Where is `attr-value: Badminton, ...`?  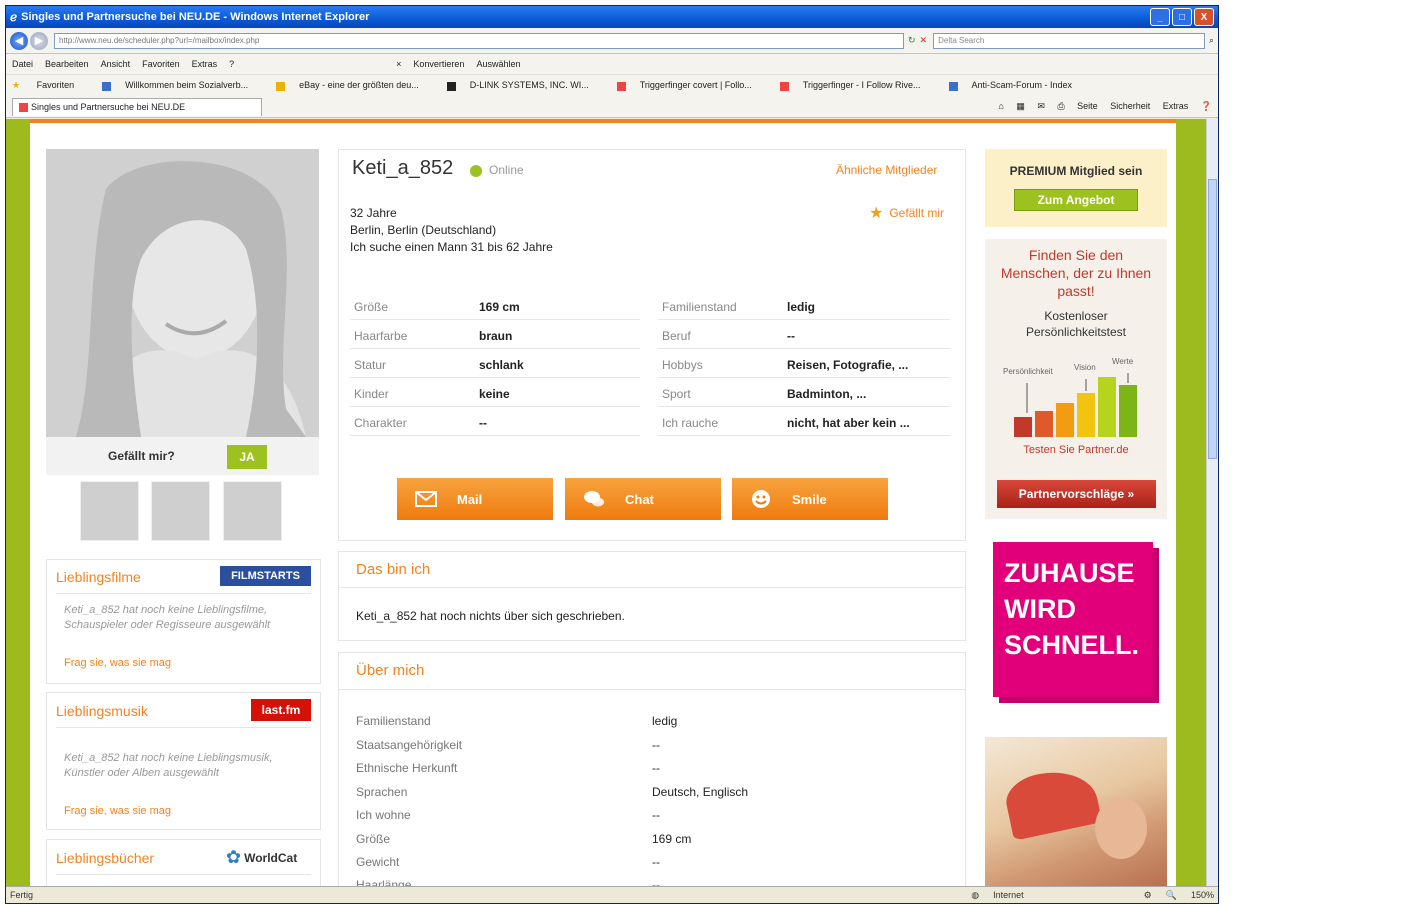 attr-value: Badminton, ... is located at coordinates (827, 394).